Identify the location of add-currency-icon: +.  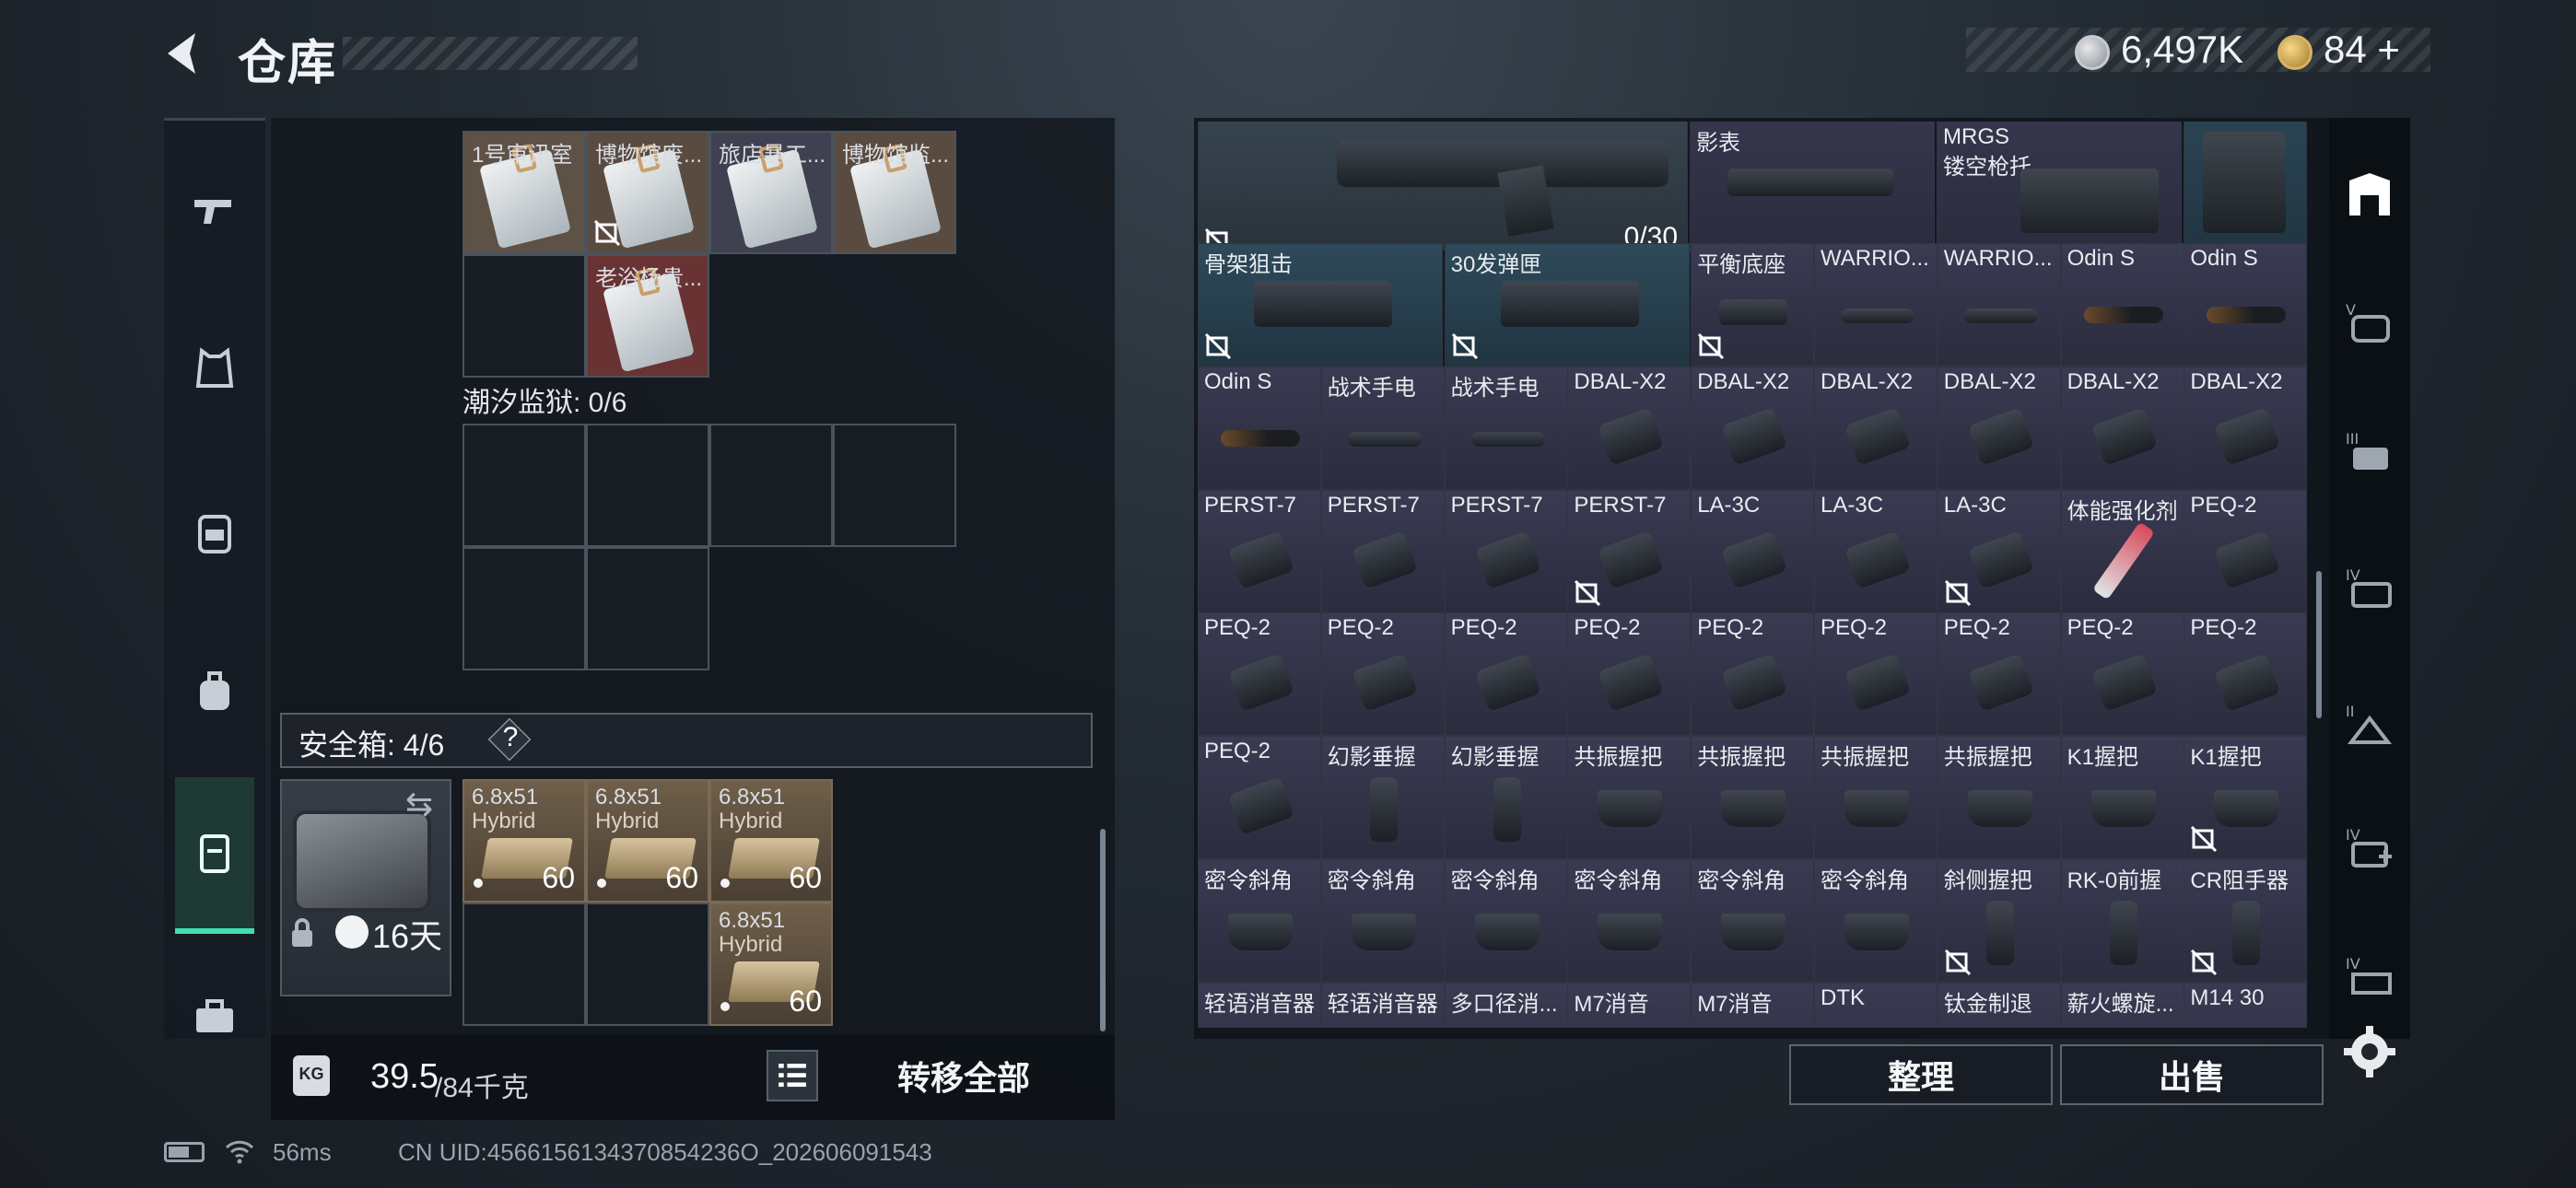
(2388, 49).